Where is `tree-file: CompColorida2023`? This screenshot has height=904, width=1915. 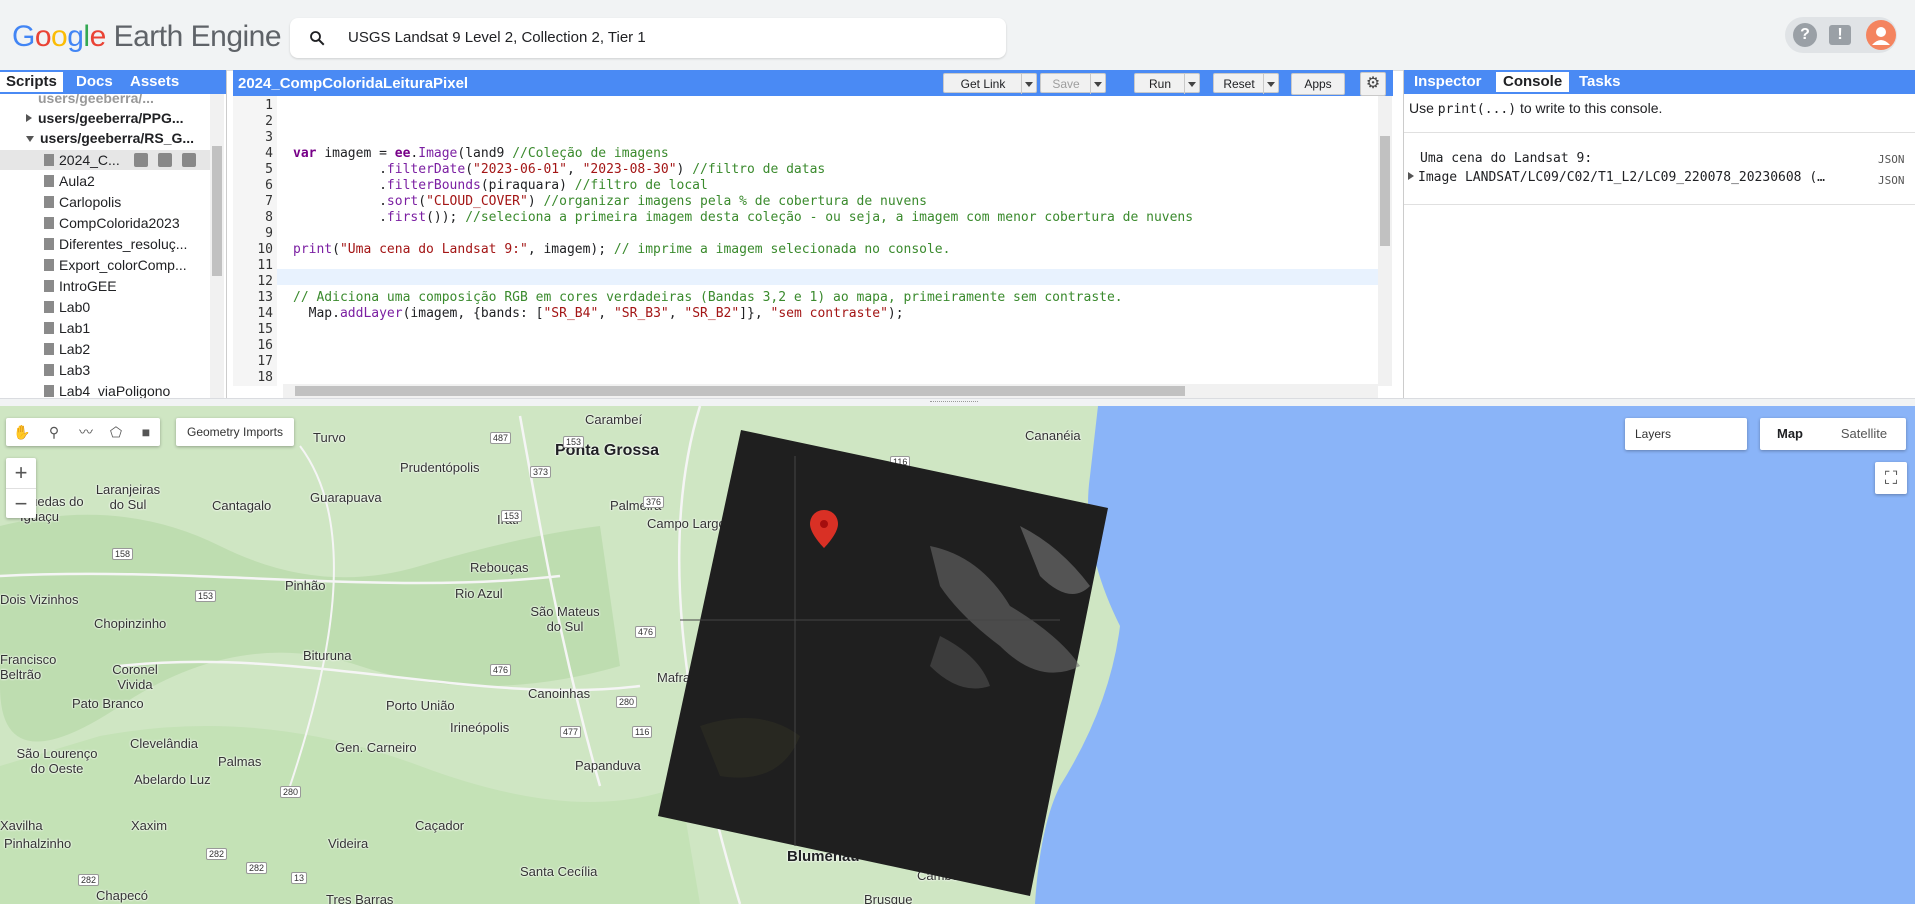
tree-file: CompColorida2023 is located at coordinates (112, 223).